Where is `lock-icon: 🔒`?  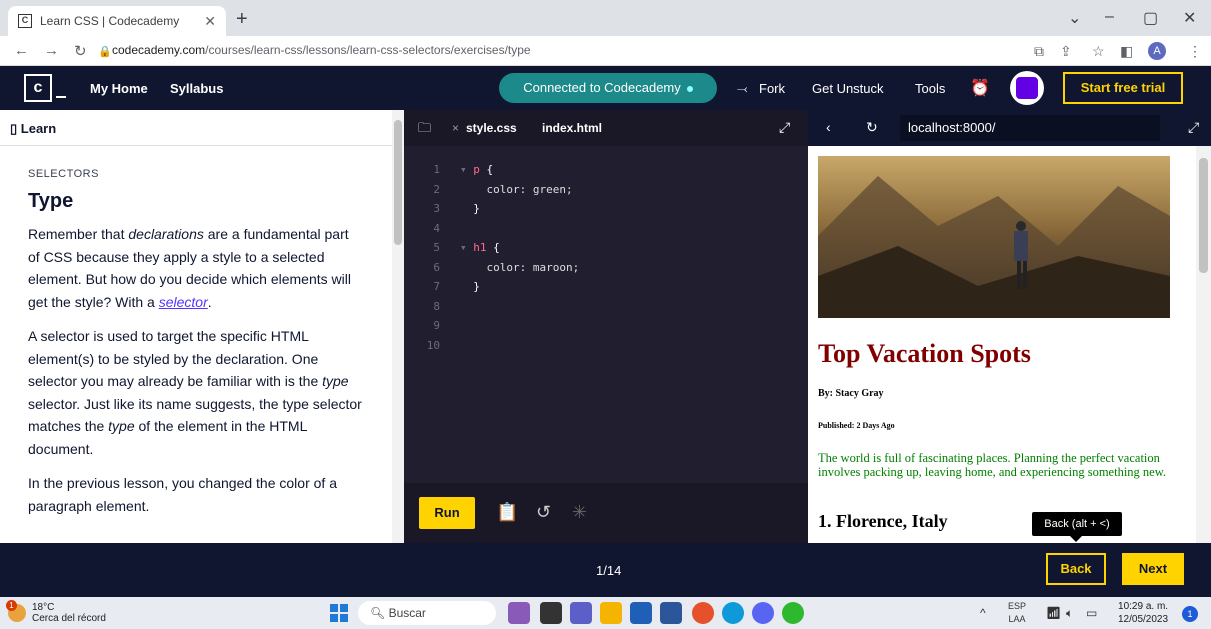
lock-icon: 🔒 is located at coordinates (105, 52).